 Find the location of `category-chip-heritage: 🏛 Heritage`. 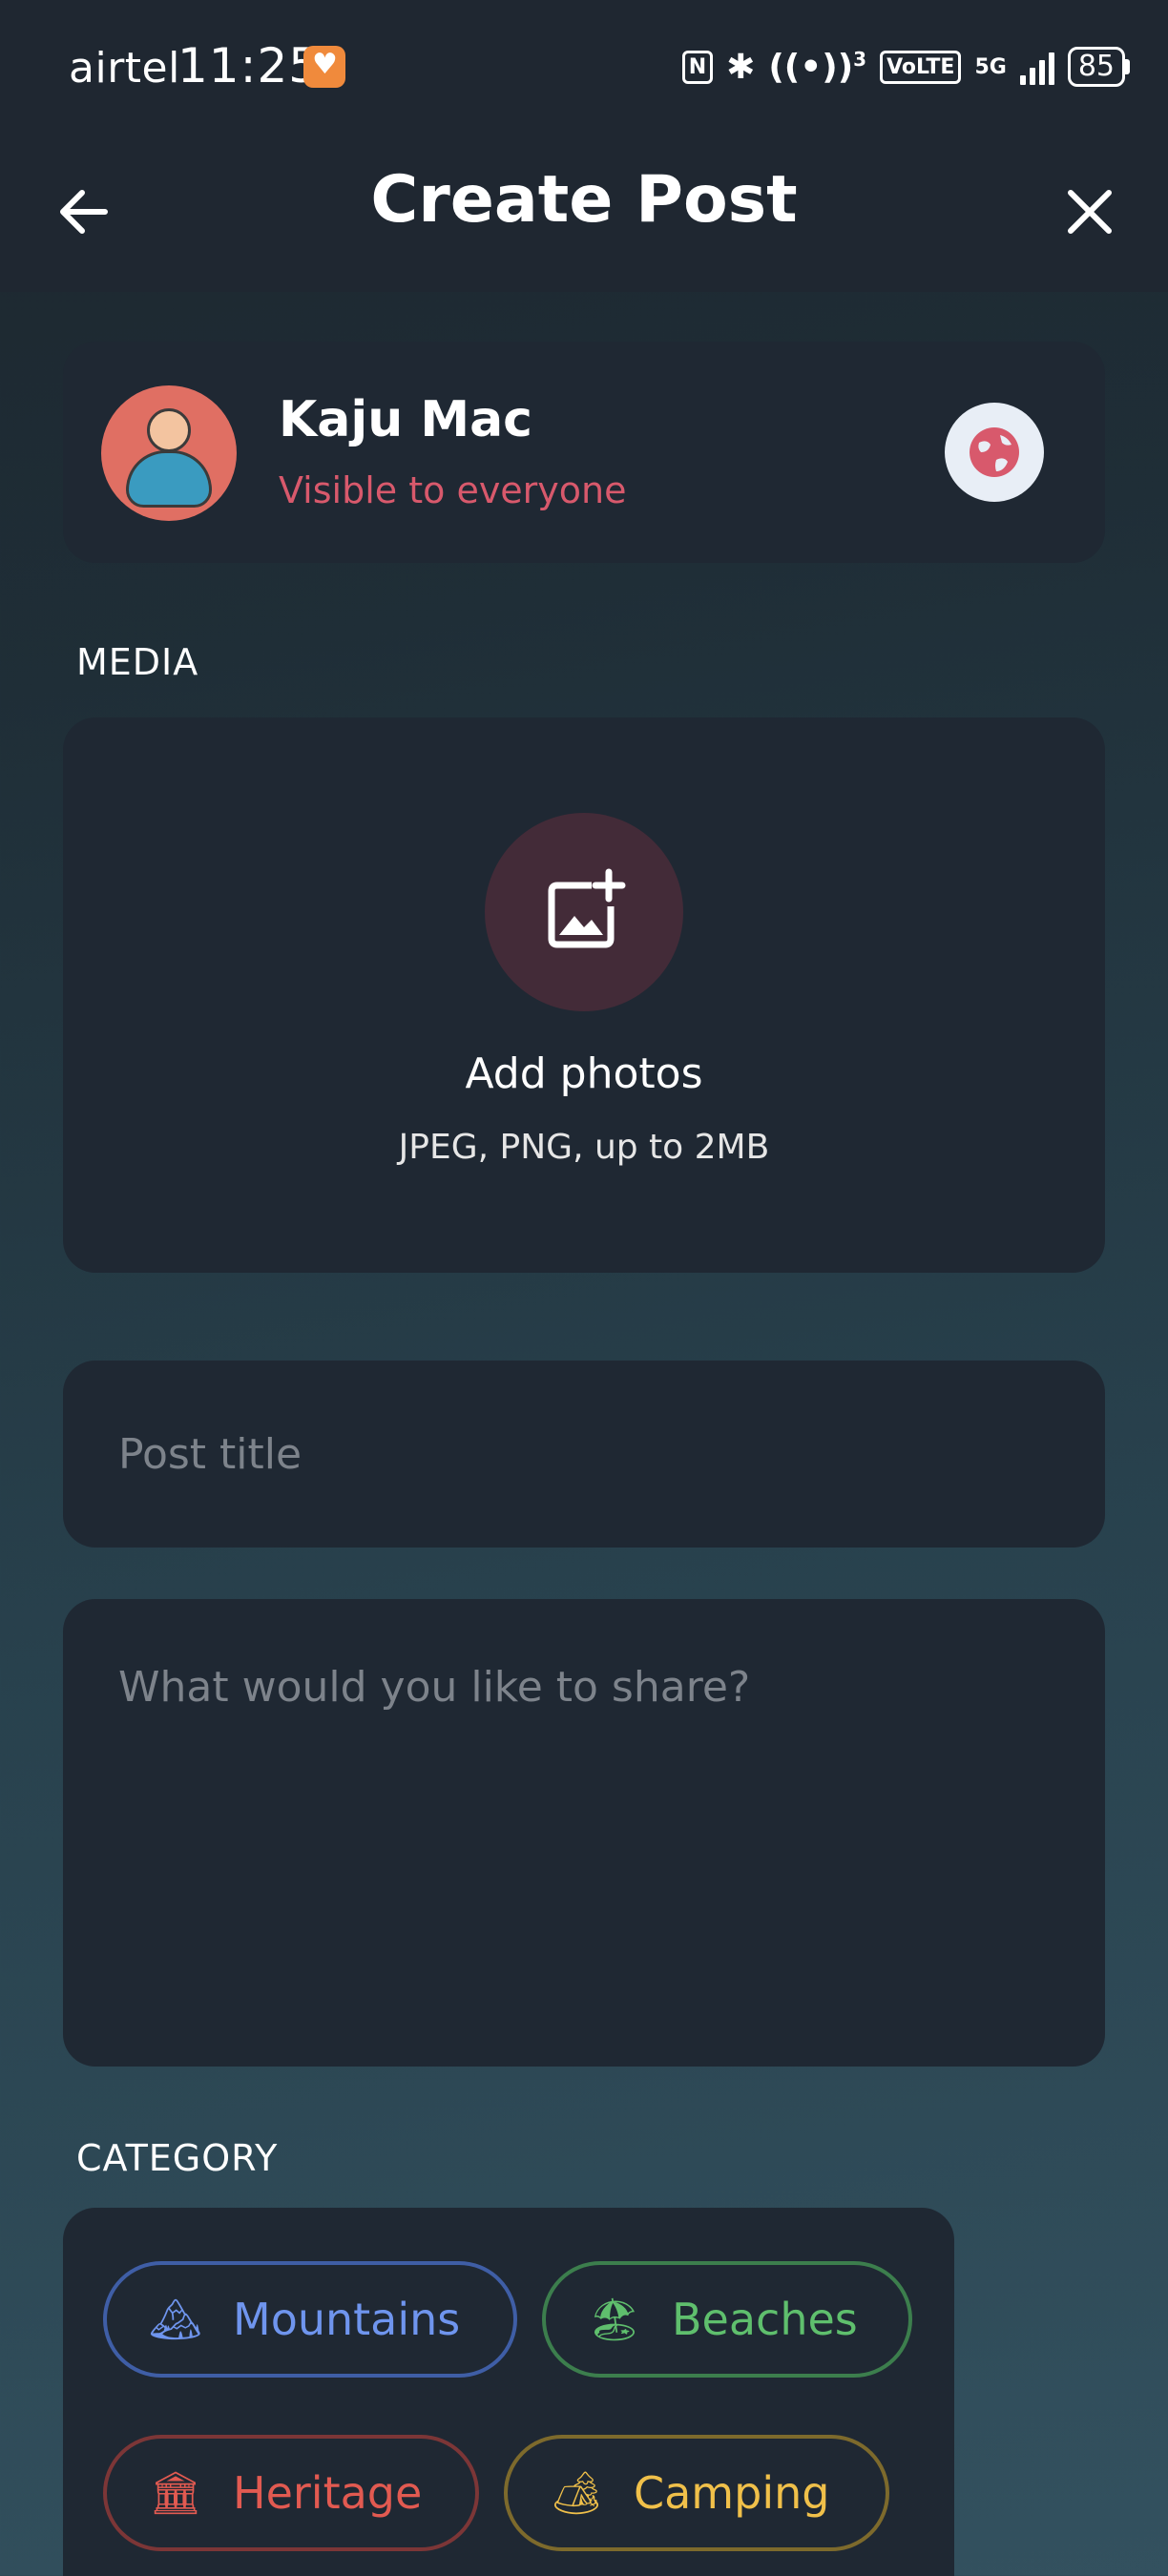

category-chip-heritage: 🏛 Heritage is located at coordinates (291, 2493).